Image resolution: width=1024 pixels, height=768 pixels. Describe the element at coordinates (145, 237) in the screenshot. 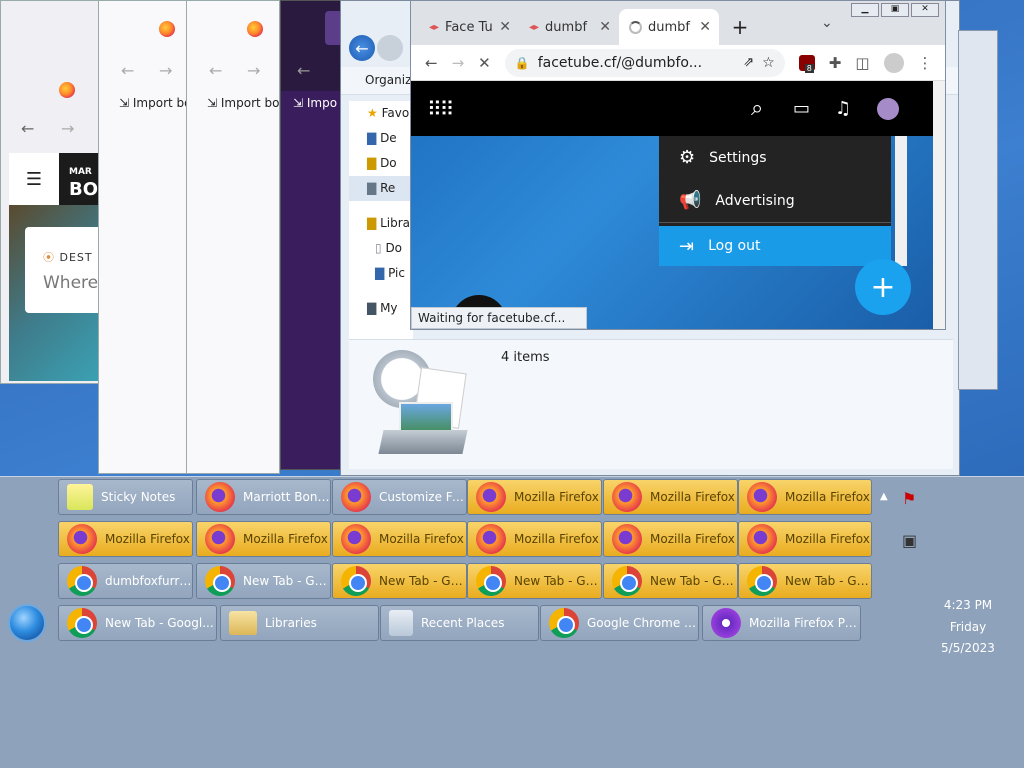

I see `firefox-window-2: ← → ⇲ Import bo` at that location.